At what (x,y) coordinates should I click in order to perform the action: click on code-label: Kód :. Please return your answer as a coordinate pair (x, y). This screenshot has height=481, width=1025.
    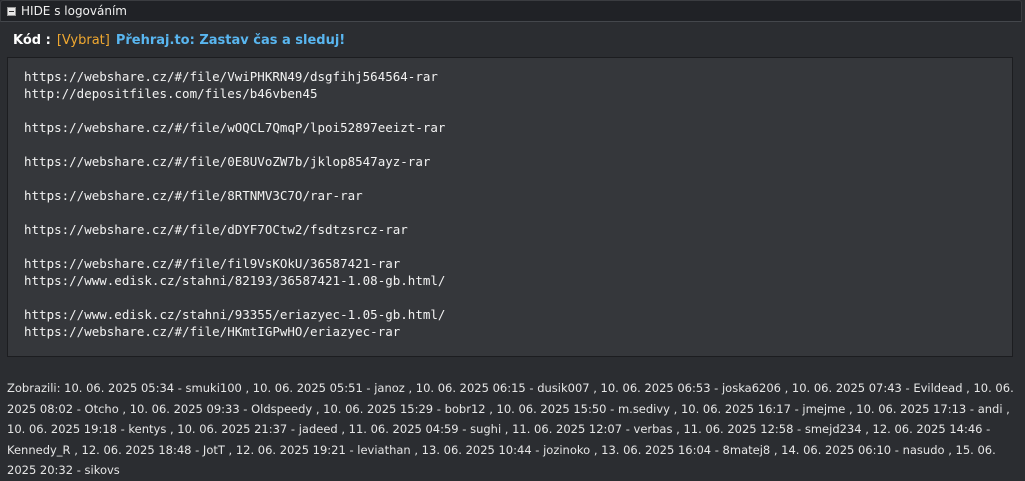
    Looking at the image, I should click on (32, 40).